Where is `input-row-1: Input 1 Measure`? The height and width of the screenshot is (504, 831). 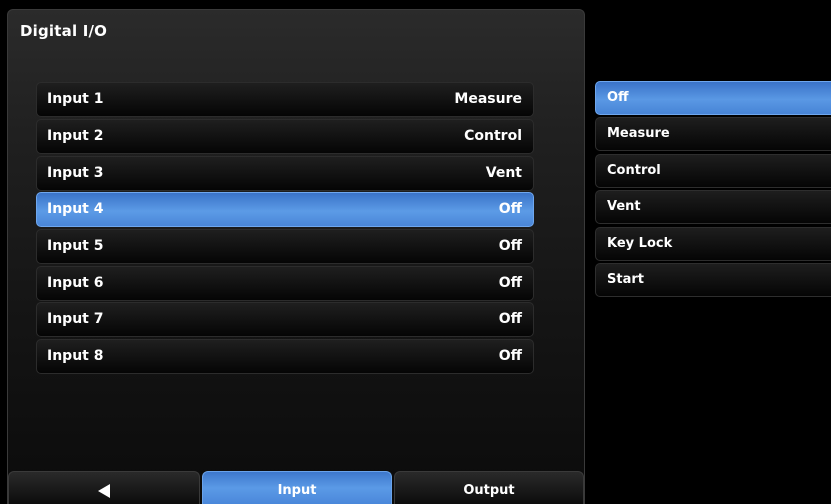 input-row-1: Input 1 Measure is located at coordinates (285, 99).